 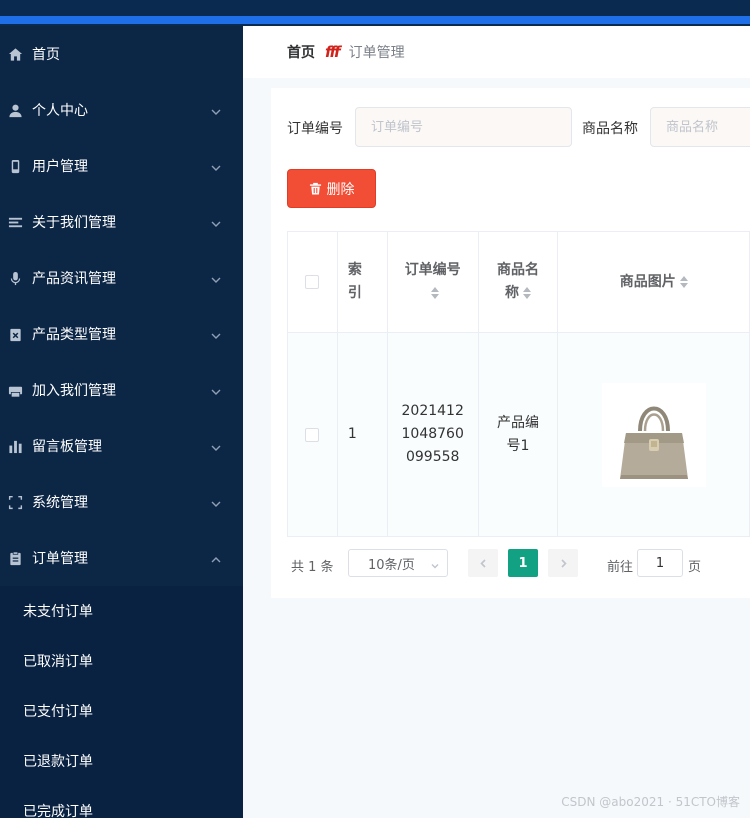 What do you see at coordinates (121, 166) in the screenshot?
I see `sidebar-item-user-management: 用户管理` at bounding box center [121, 166].